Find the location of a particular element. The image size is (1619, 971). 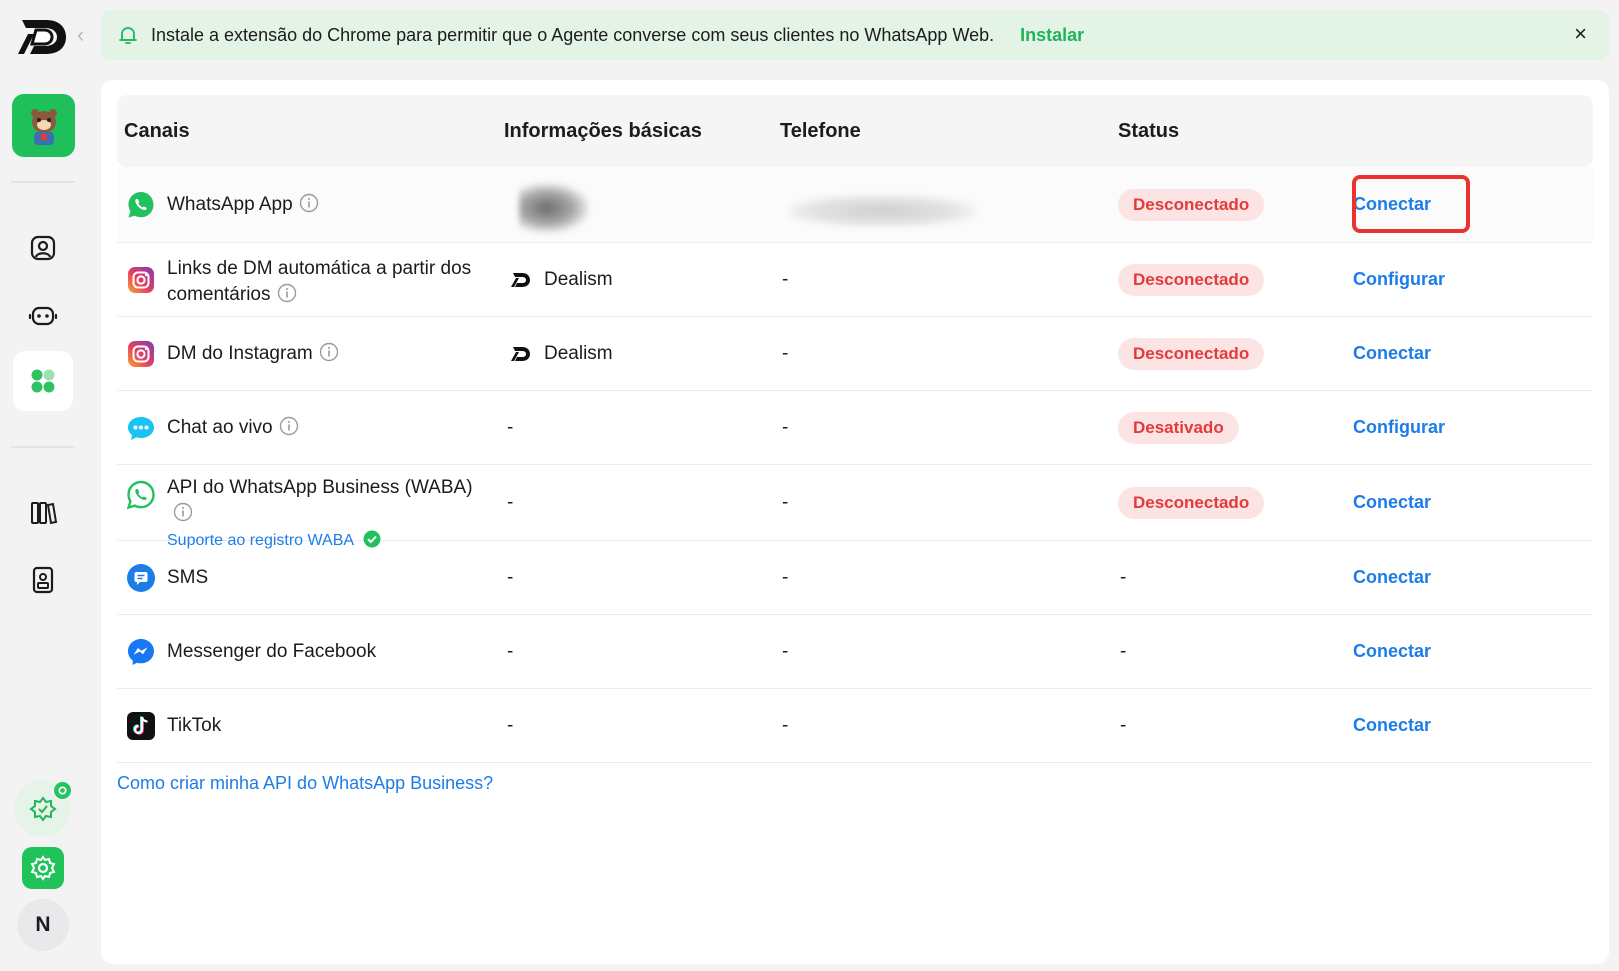

user-avatar: N is located at coordinates (43, 925).